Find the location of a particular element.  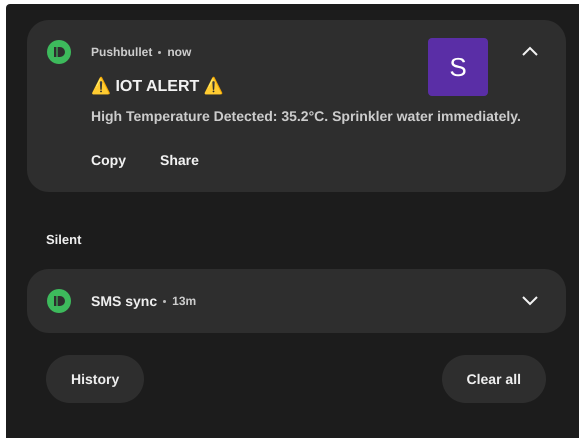

footer-button: Clear all is located at coordinates (494, 379).